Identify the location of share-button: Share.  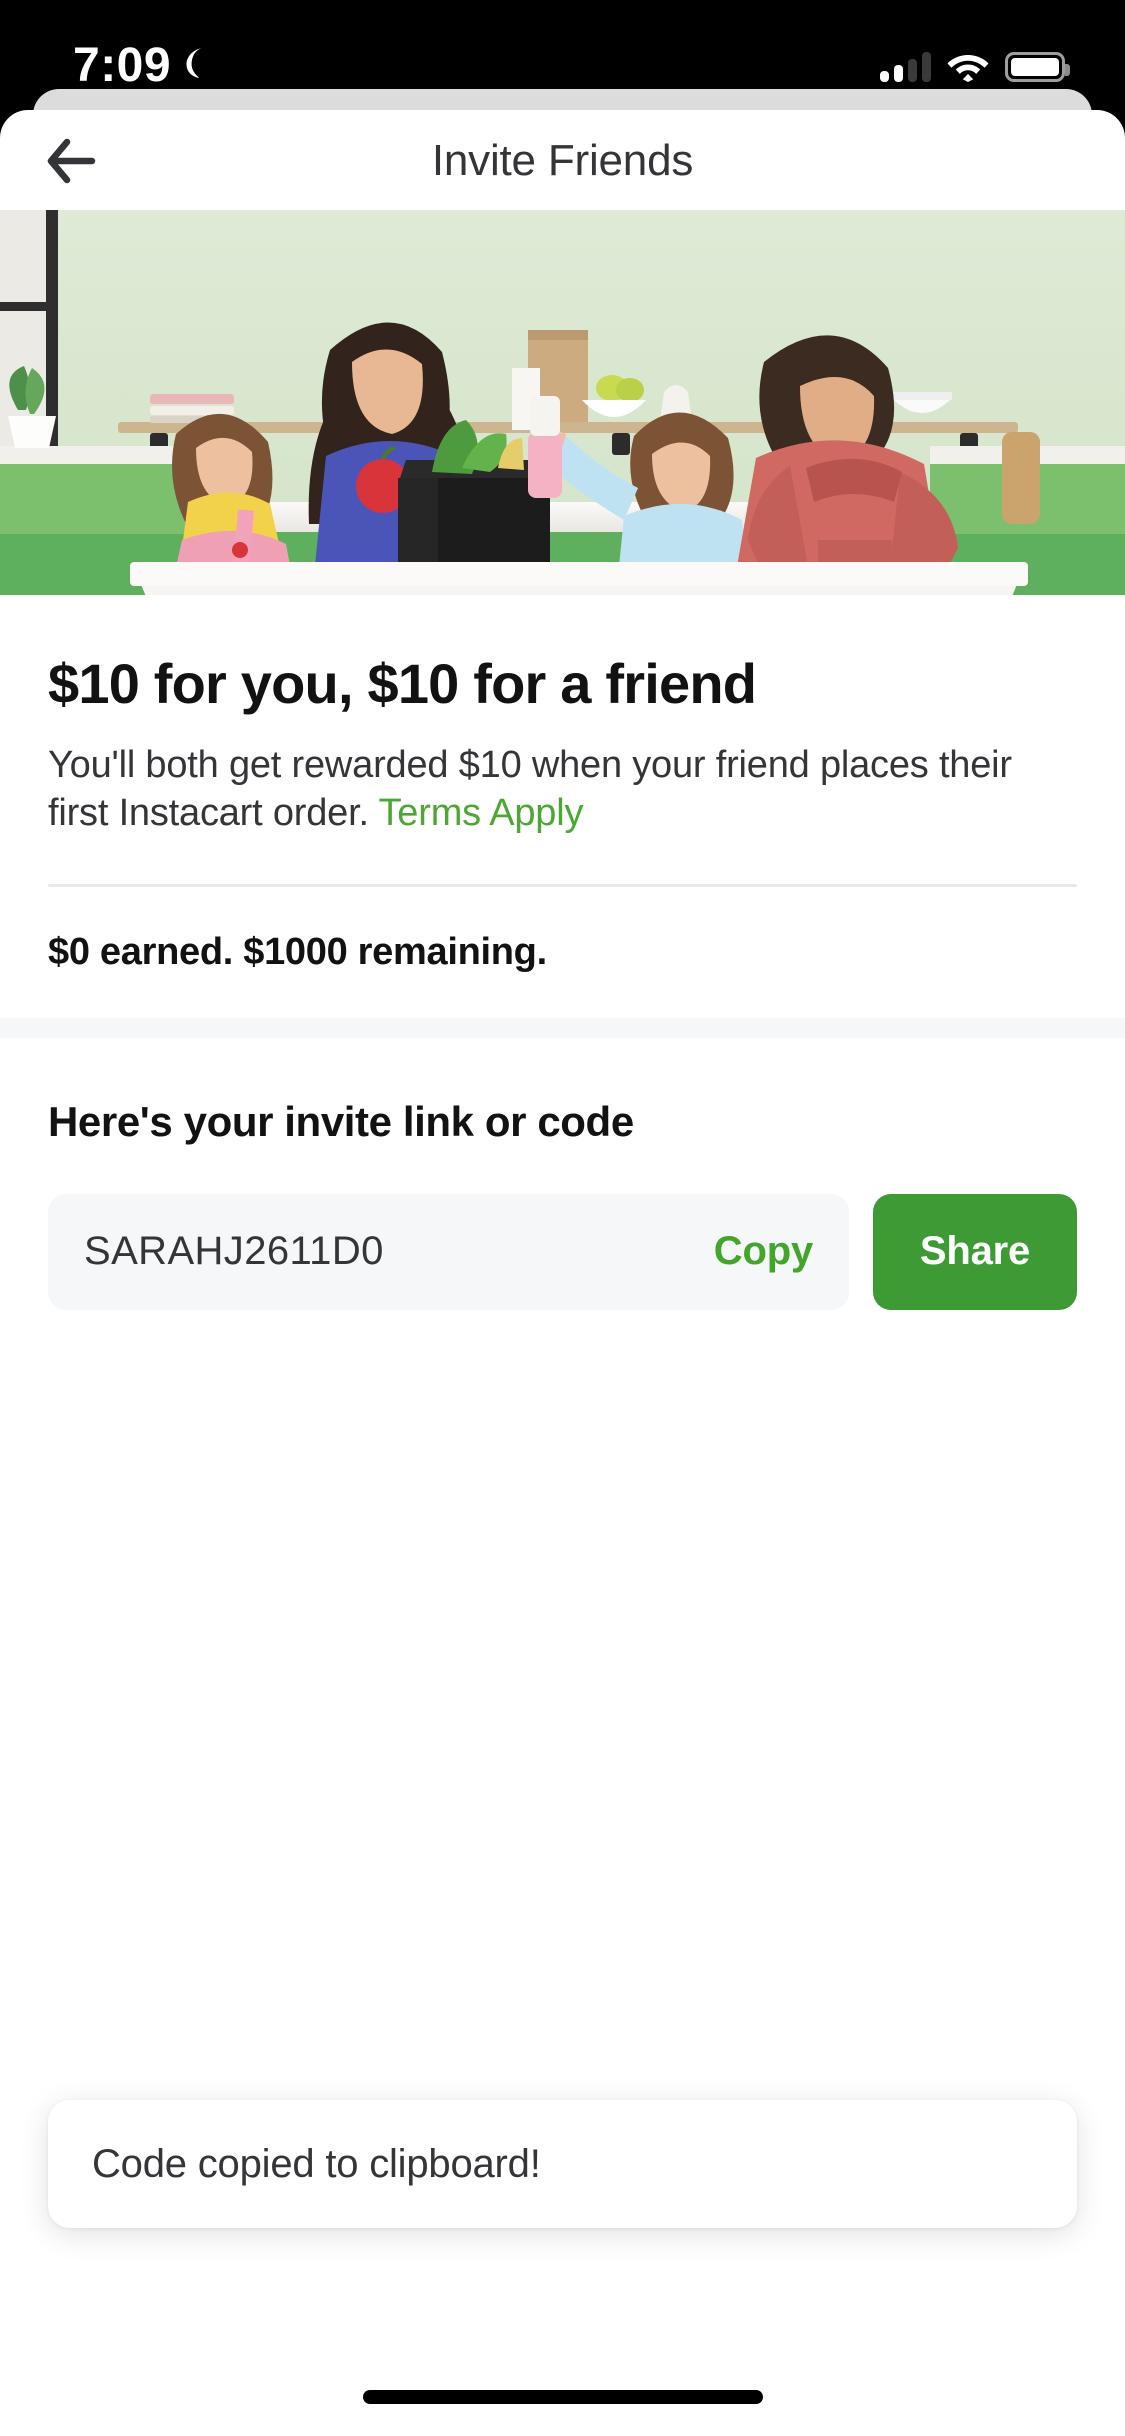
(975, 1251).